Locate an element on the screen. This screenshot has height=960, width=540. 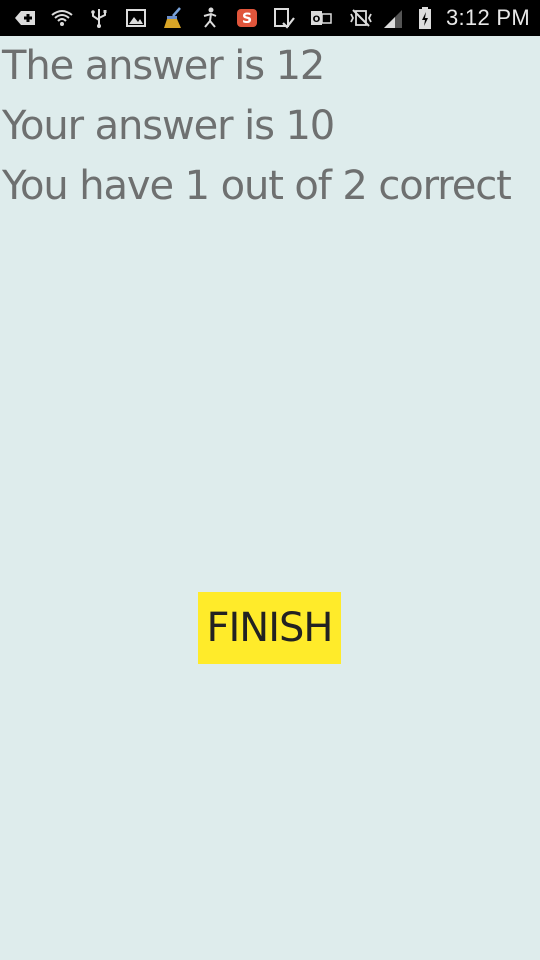
svg-text: S is located at coordinates (247, 19).